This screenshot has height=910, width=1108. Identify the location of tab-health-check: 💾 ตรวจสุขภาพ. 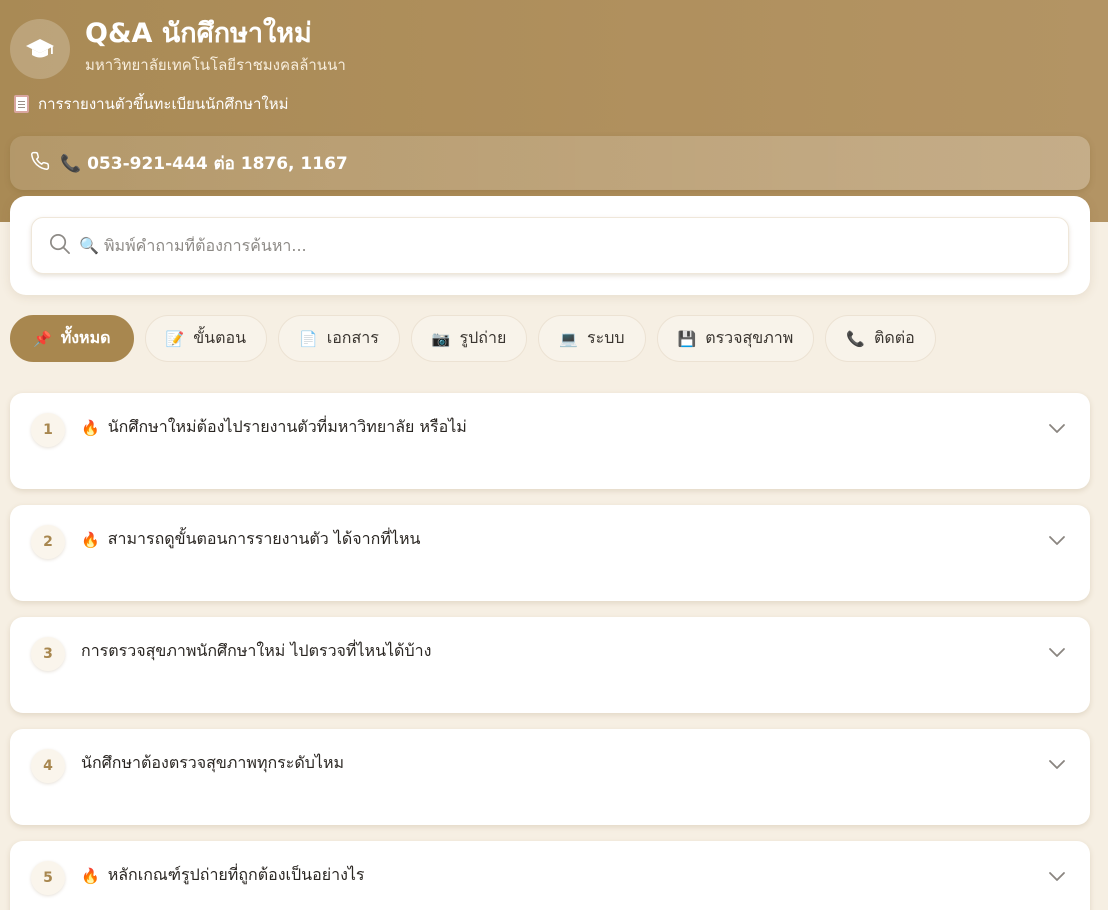
(735, 338).